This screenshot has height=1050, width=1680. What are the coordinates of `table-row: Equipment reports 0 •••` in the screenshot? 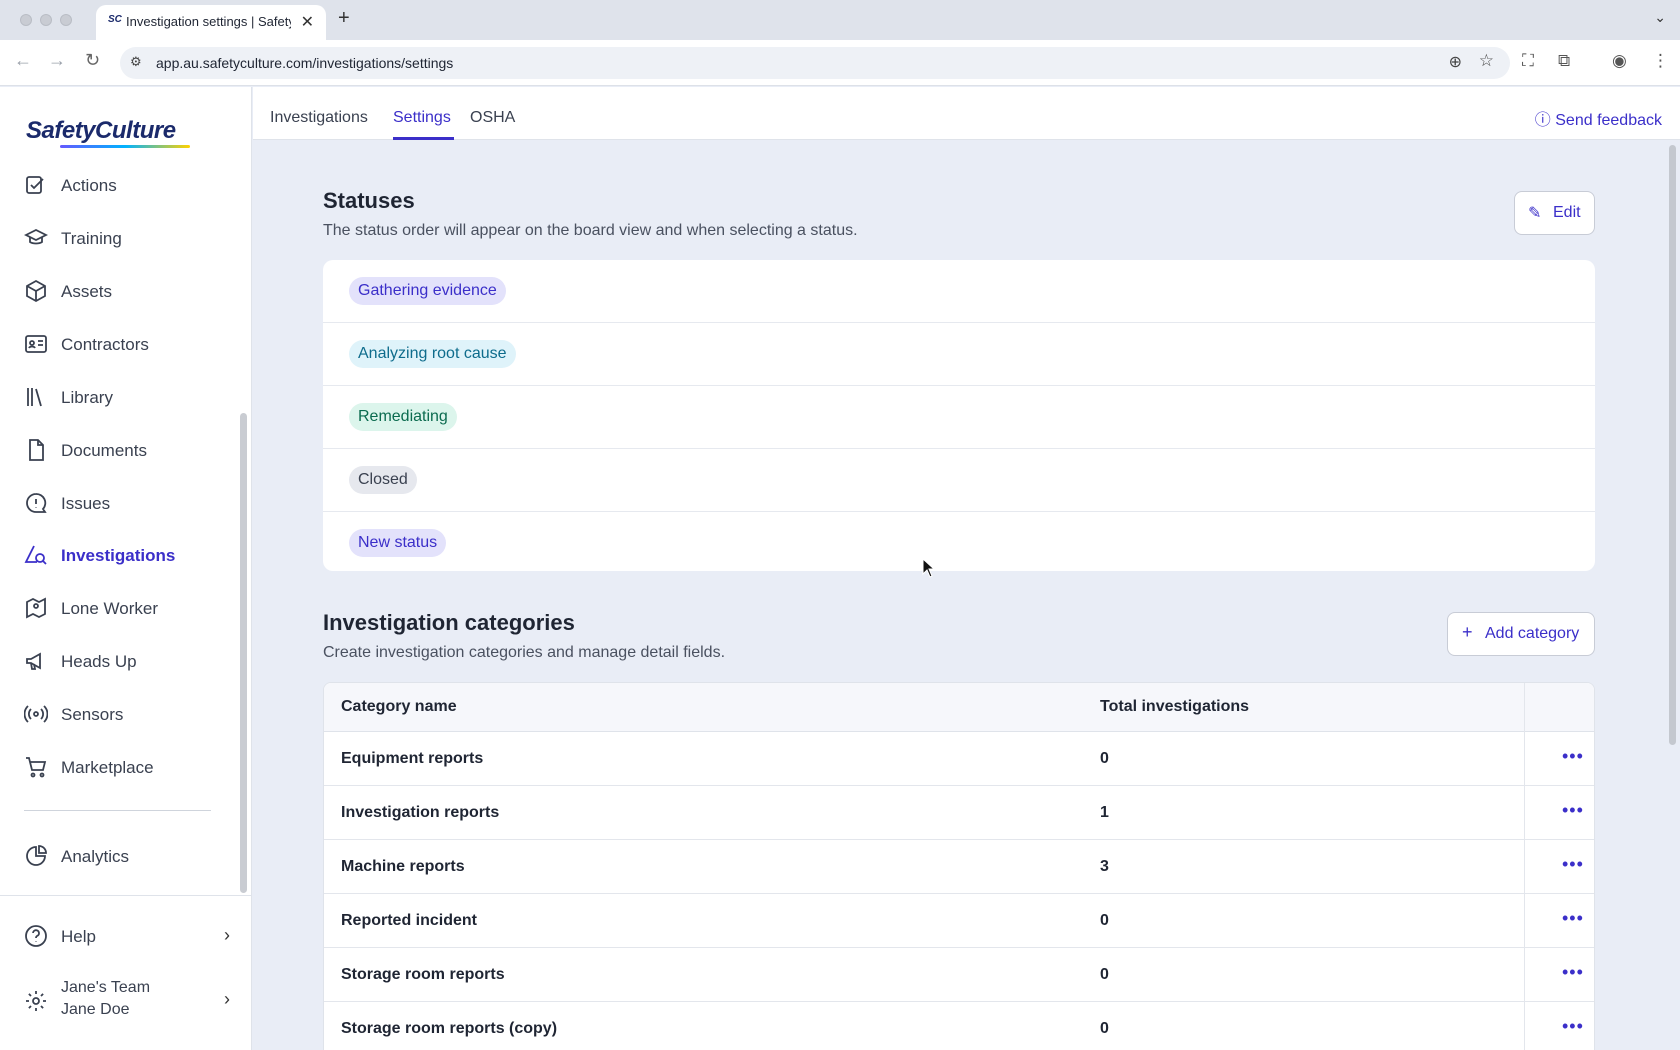 It's located at (959, 759).